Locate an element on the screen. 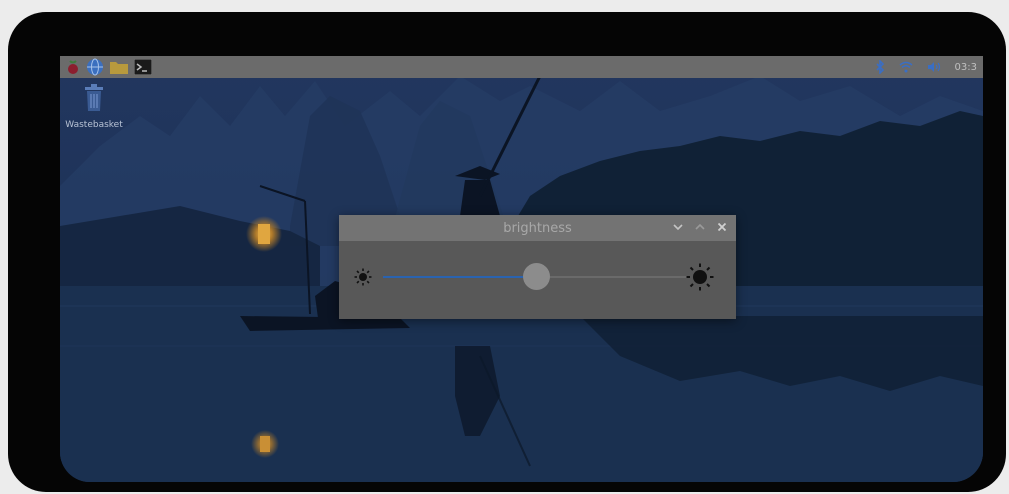 The height and width of the screenshot is (494, 1009). terminal-icon is located at coordinates (143, 67).